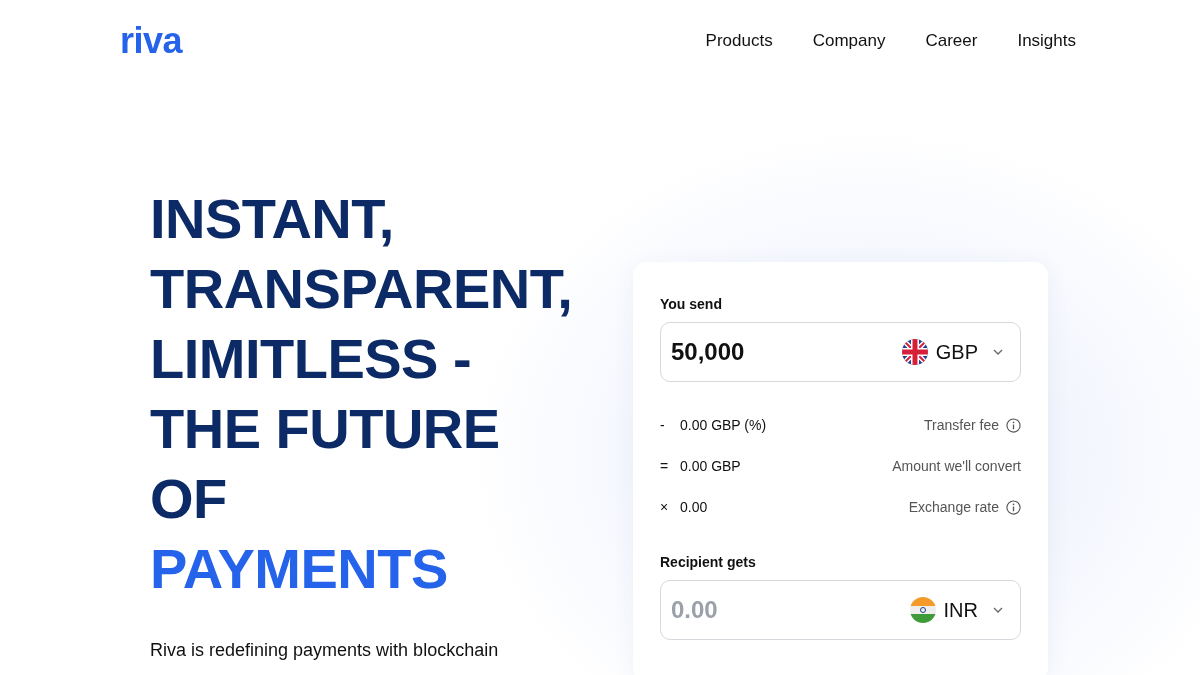 The height and width of the screenshot is (675, 1200). Describe the element at coordinates (665, 466) in the screenshot. I see `operator-sign: =` at that location.